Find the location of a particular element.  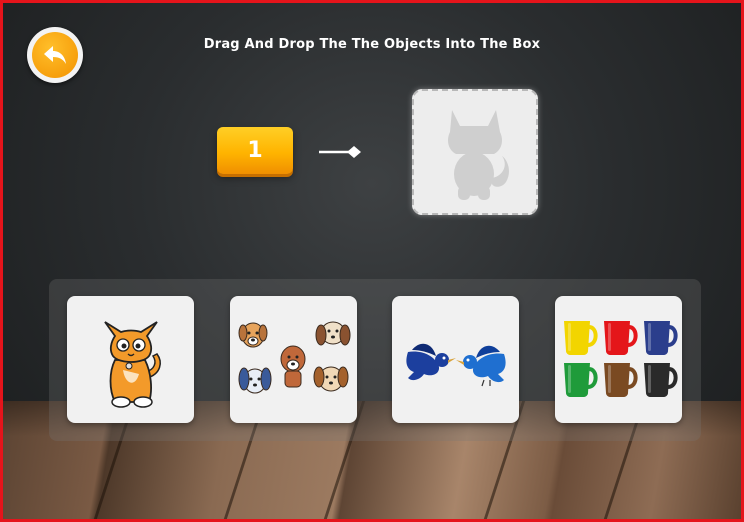

dogs-icon is located at coordinates (294, 357).